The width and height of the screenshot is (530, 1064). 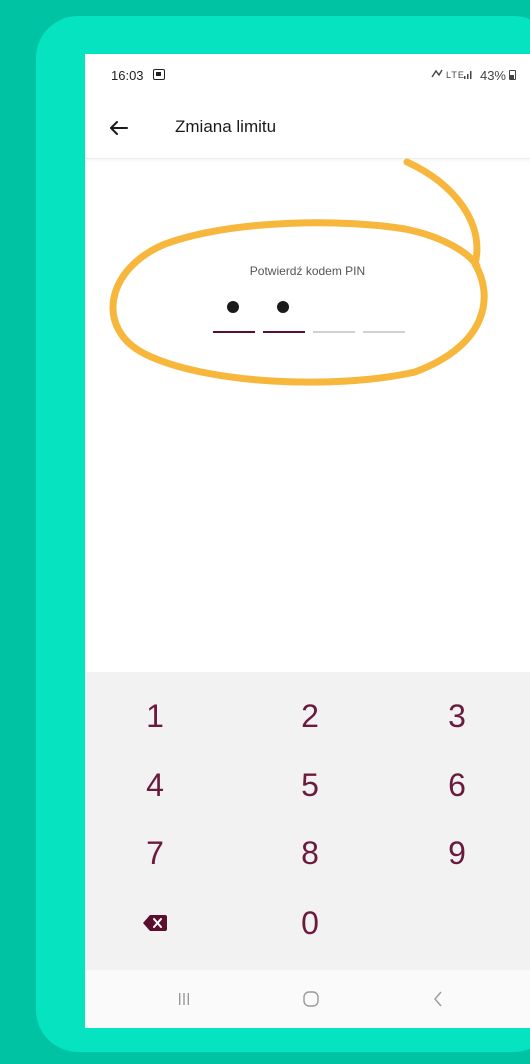 What do you see at coordinates (310, 716) in the screenshot?
I see `key-2: 2` at bounding box center [310, 716].